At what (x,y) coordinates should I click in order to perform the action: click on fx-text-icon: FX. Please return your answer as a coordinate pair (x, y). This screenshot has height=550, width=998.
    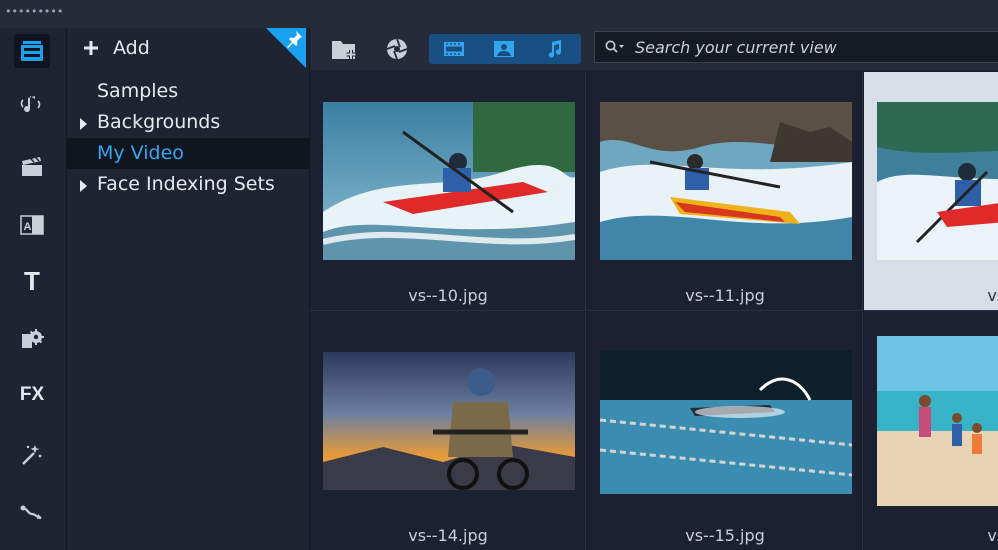
    Looking at the image, I should click on (32, 394).